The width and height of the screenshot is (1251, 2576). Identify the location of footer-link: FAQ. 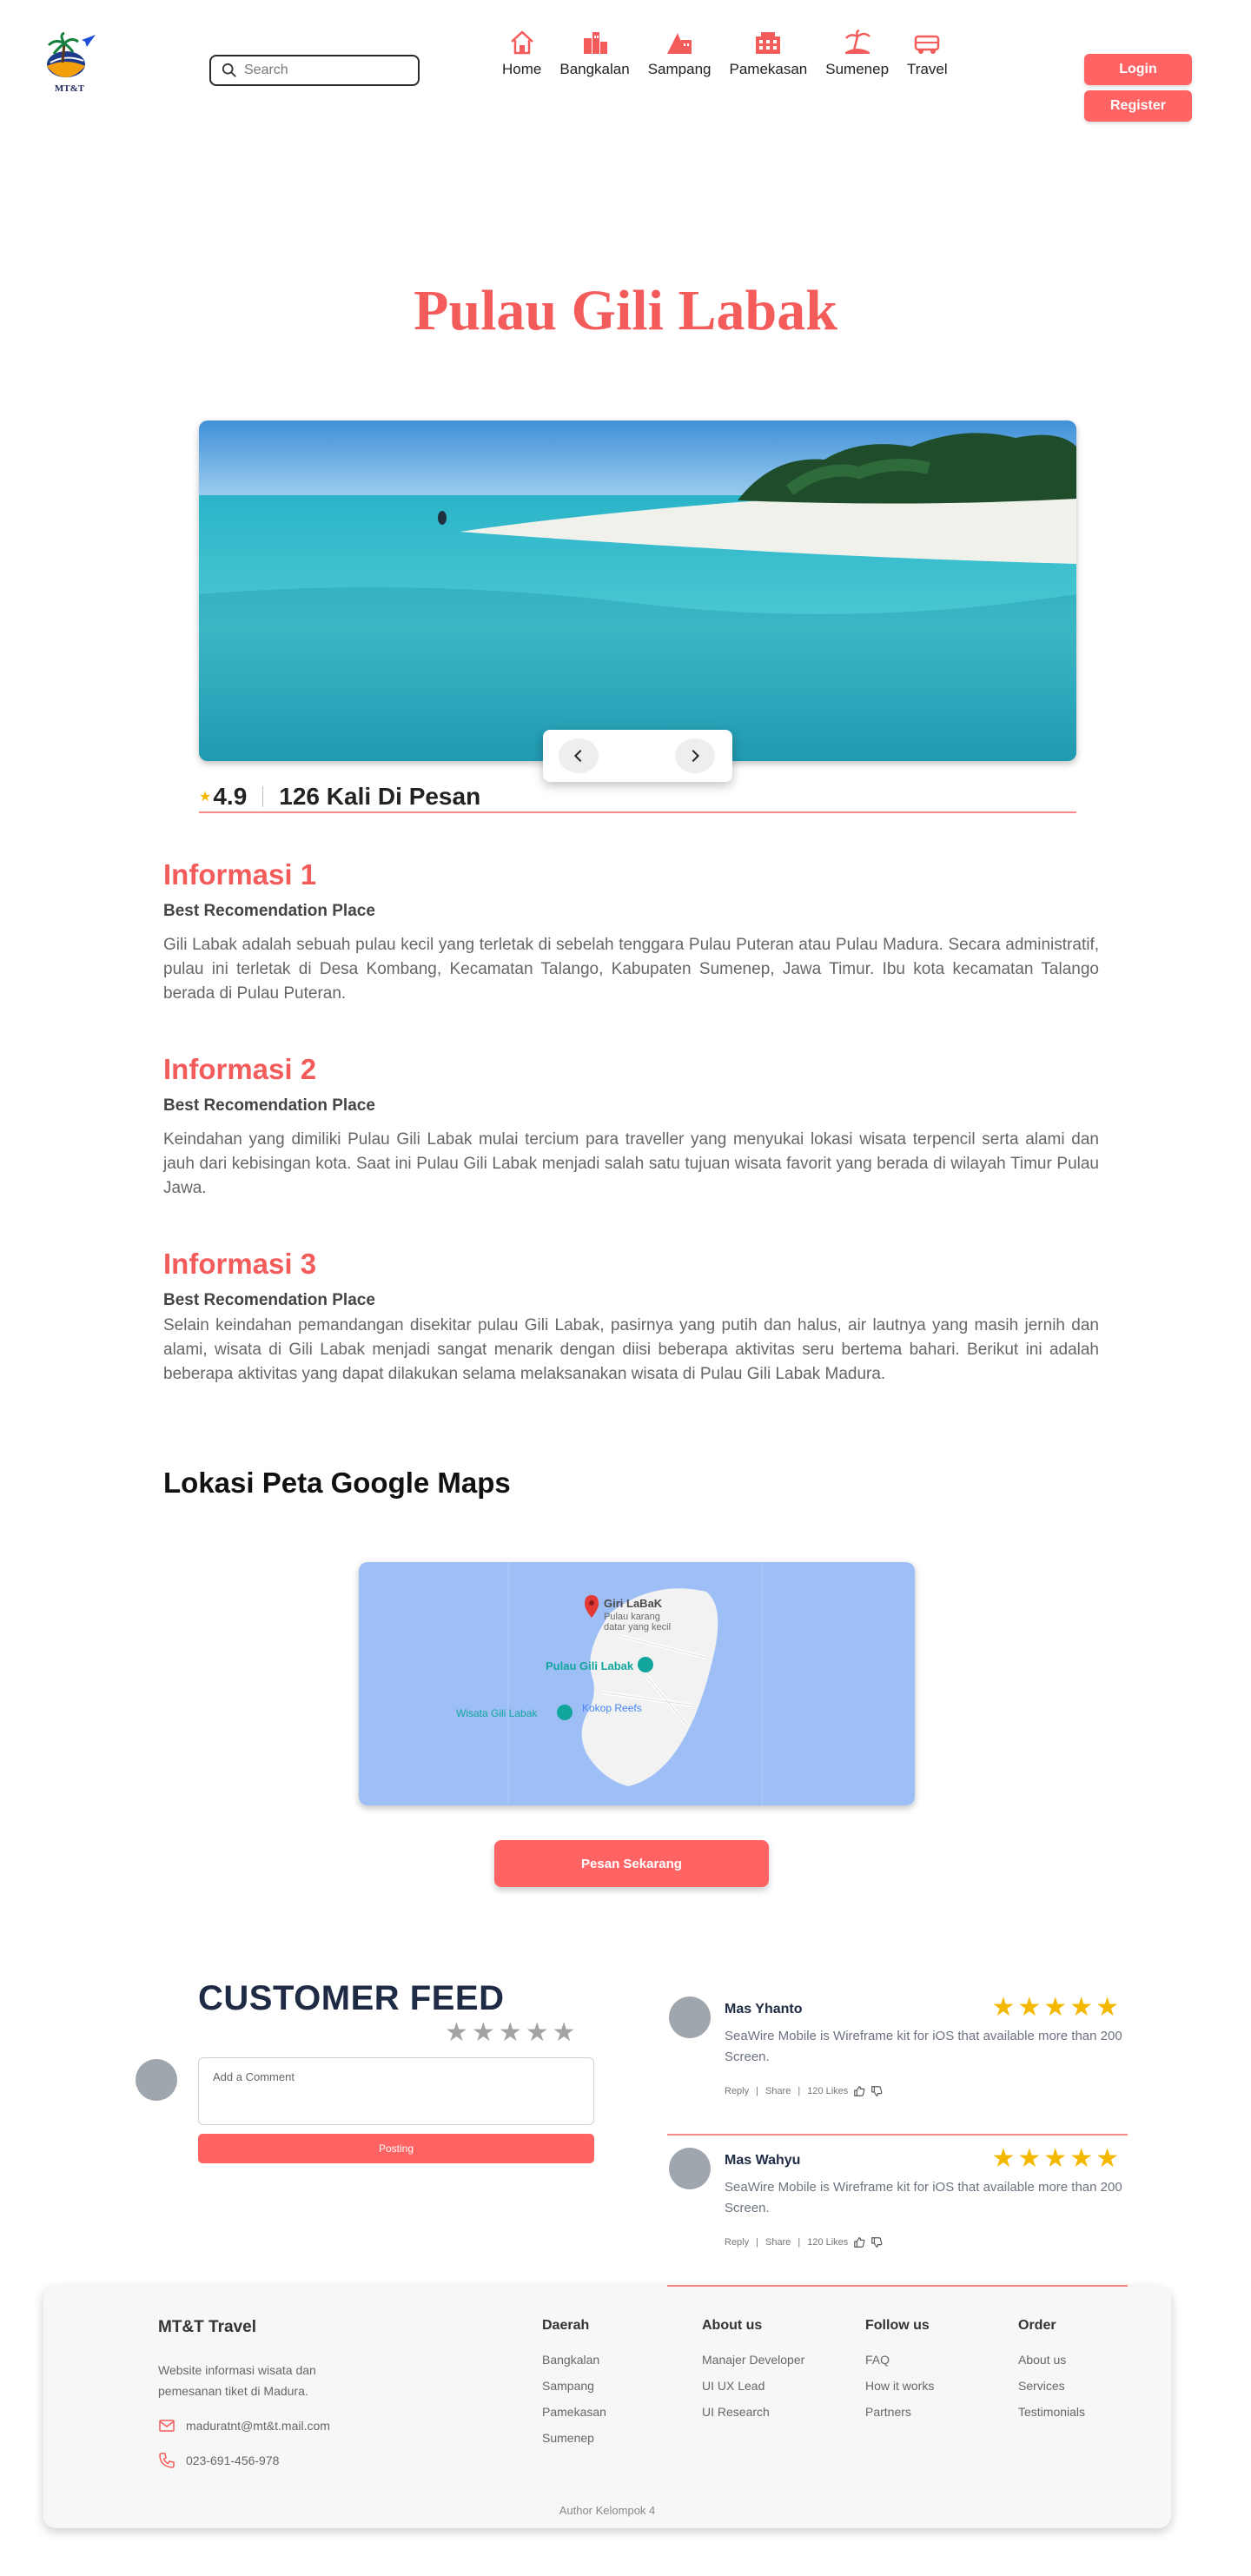
(899, 2360).